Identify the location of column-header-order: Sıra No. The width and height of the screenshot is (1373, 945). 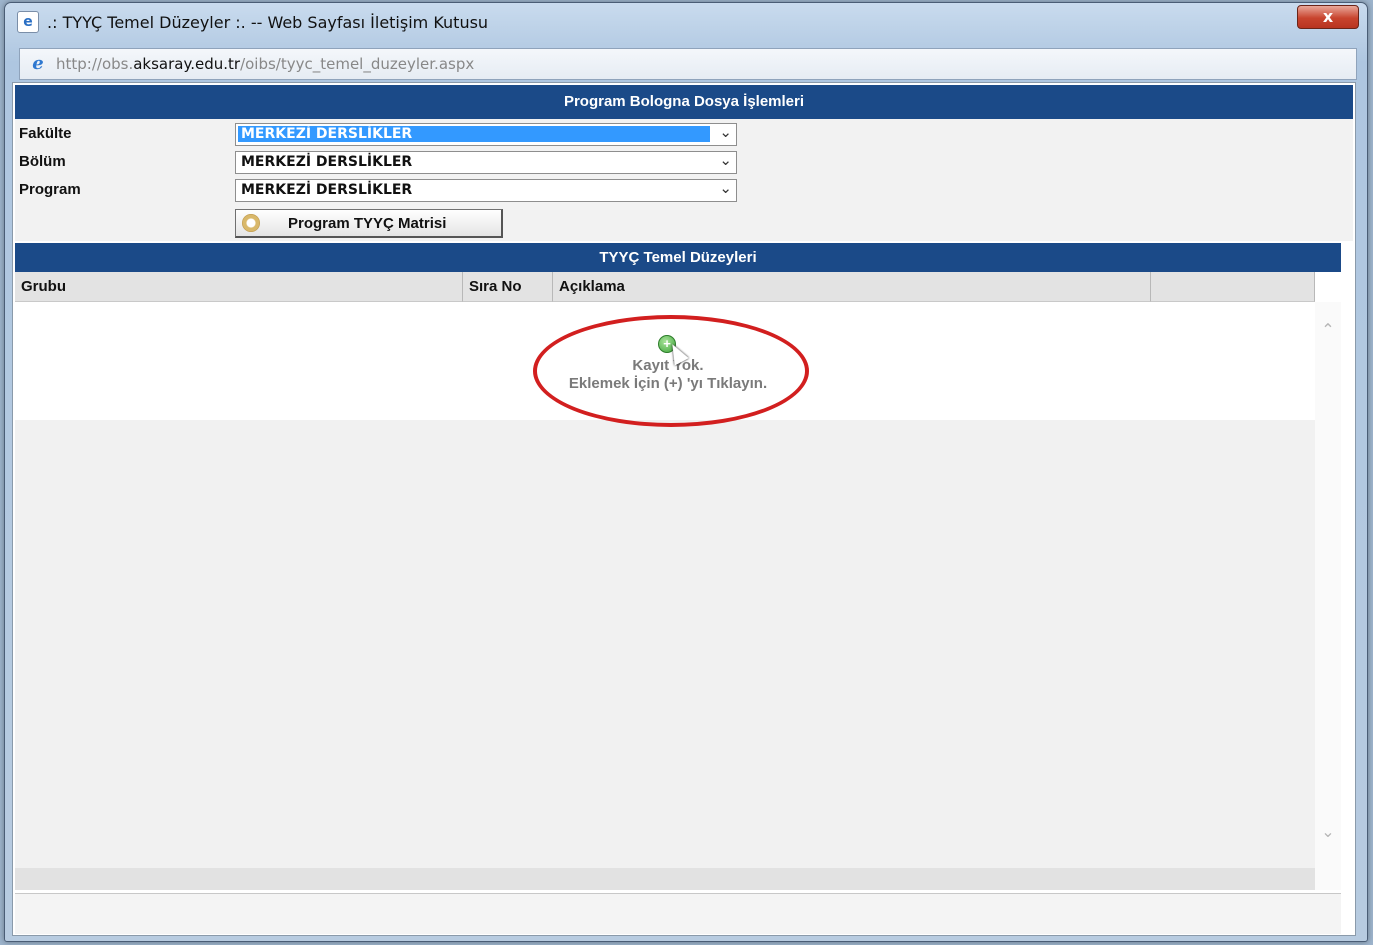
(508, 287).